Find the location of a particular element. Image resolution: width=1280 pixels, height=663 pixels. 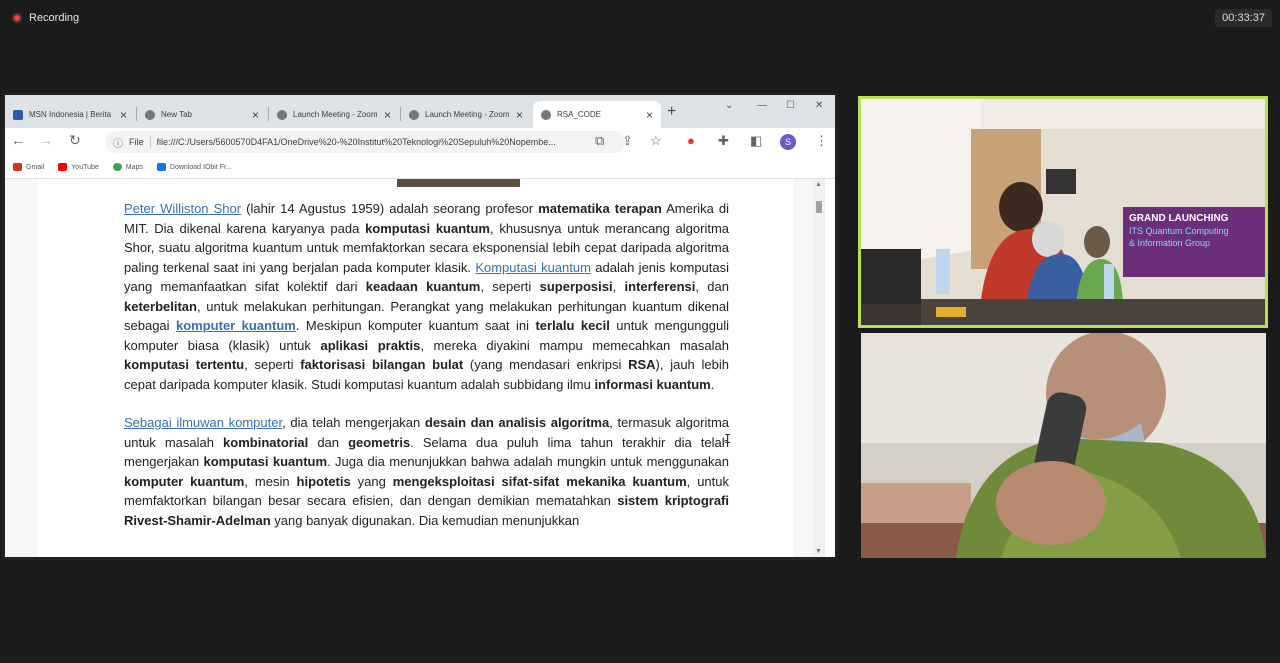

profile-avatar: S is located at coordinates (788, 142).